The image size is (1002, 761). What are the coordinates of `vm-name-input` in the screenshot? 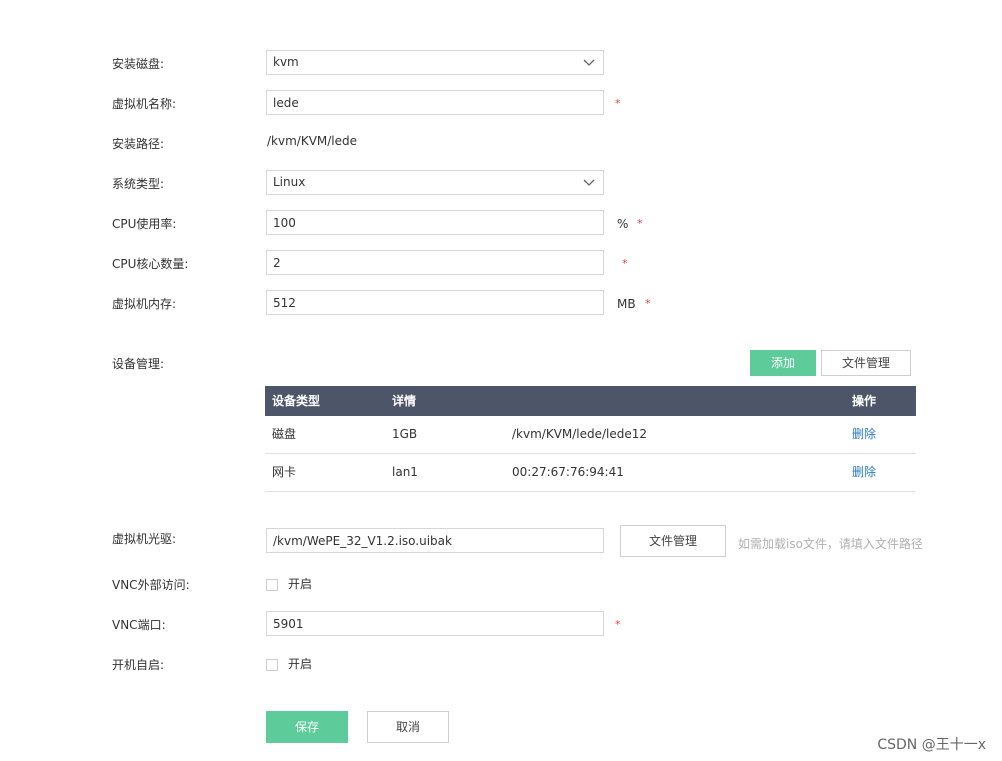 It's located at (435, 102).